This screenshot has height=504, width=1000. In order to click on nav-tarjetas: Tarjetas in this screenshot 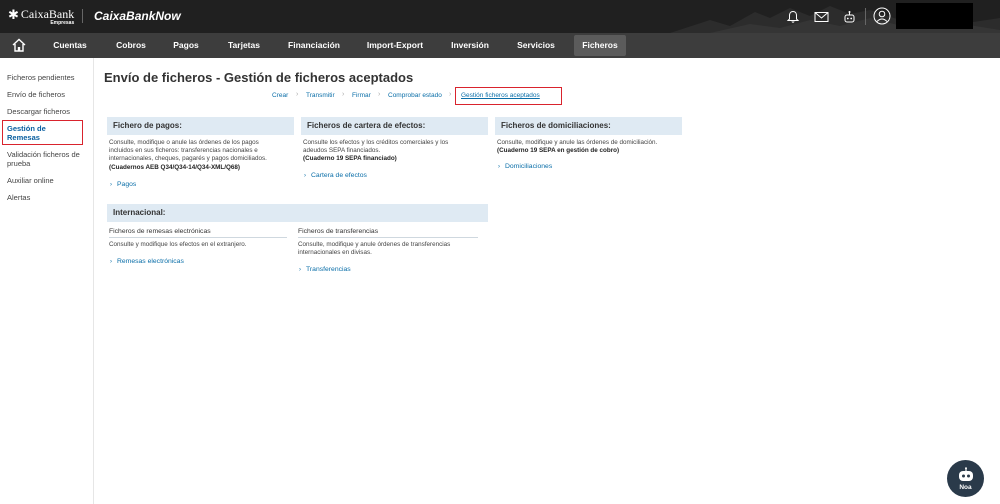, I will do `click(244, 45)`.